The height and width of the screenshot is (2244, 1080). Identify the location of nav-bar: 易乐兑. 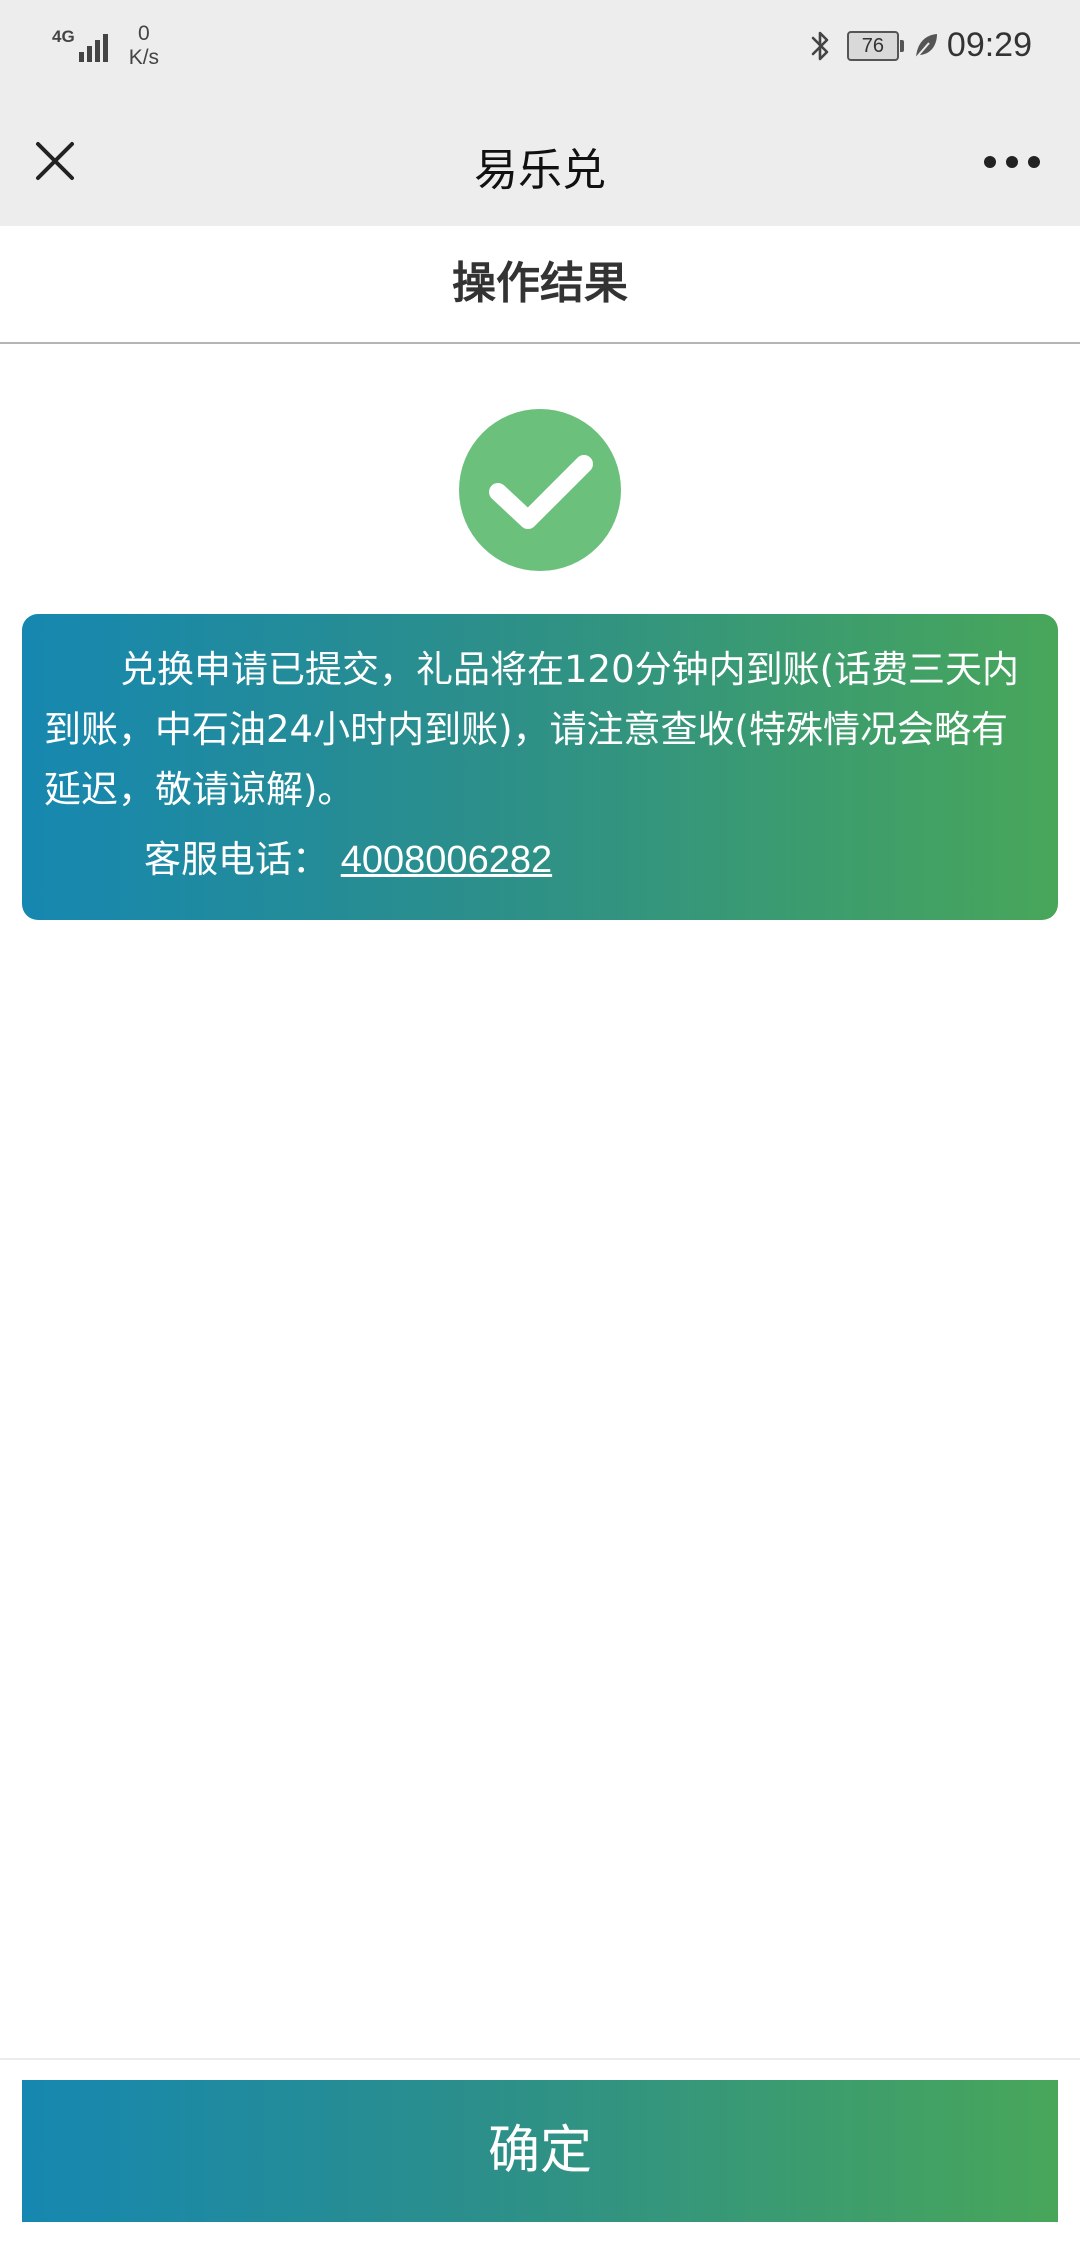
(540, 163).